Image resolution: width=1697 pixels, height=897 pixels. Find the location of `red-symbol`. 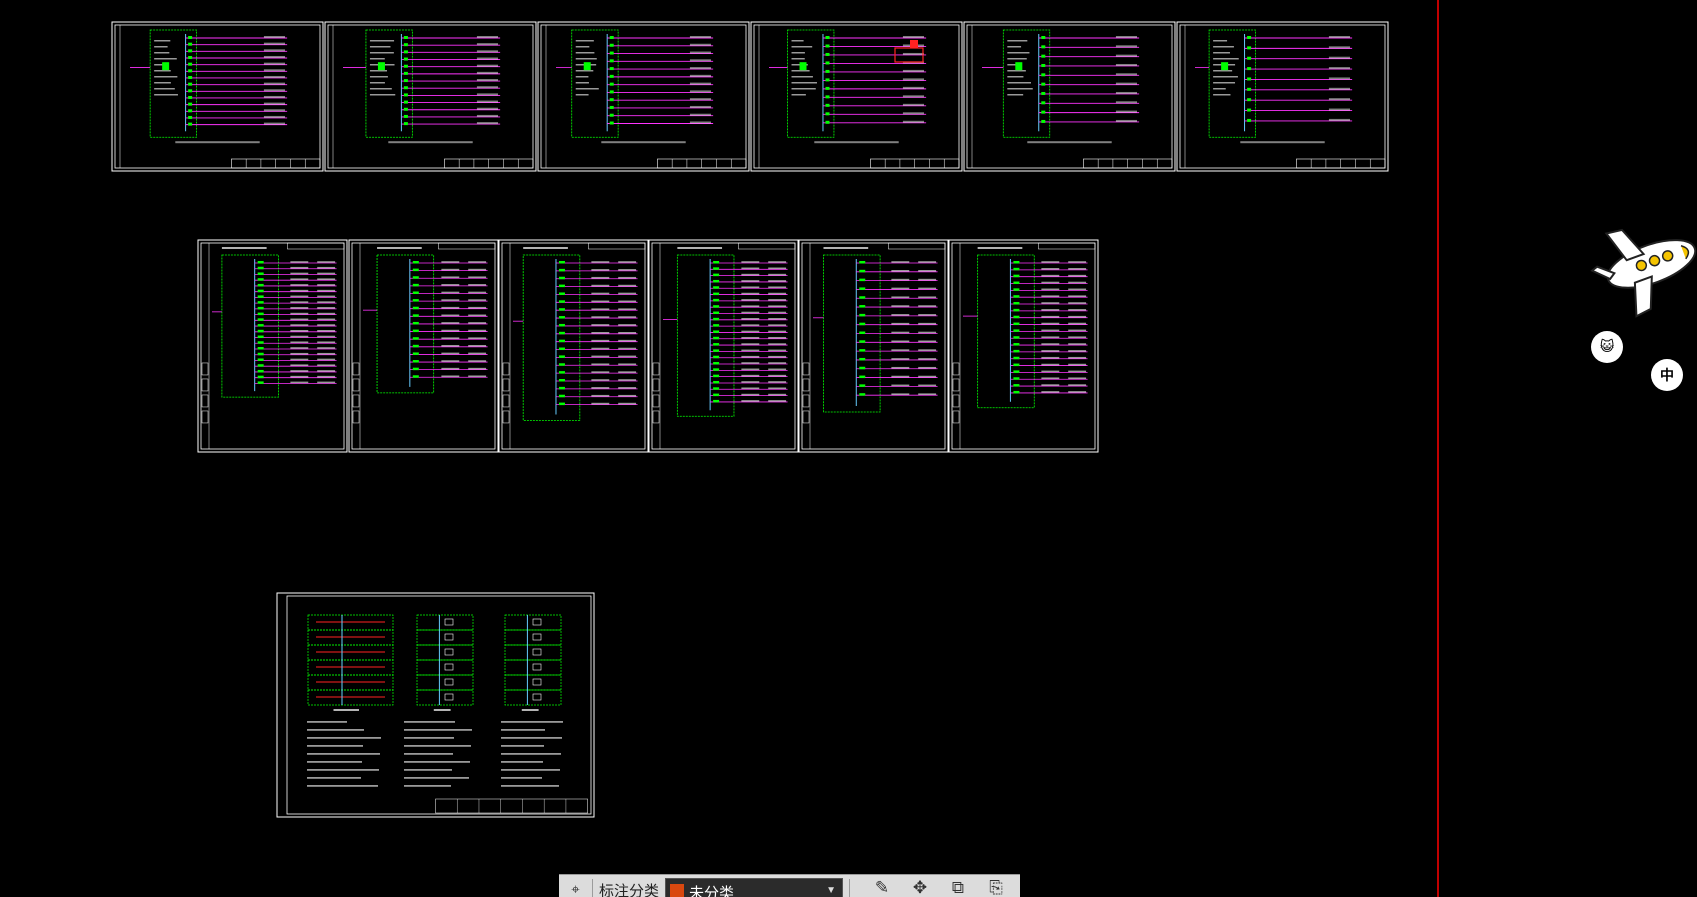

red-symbol is located at coordinates (914, 44).